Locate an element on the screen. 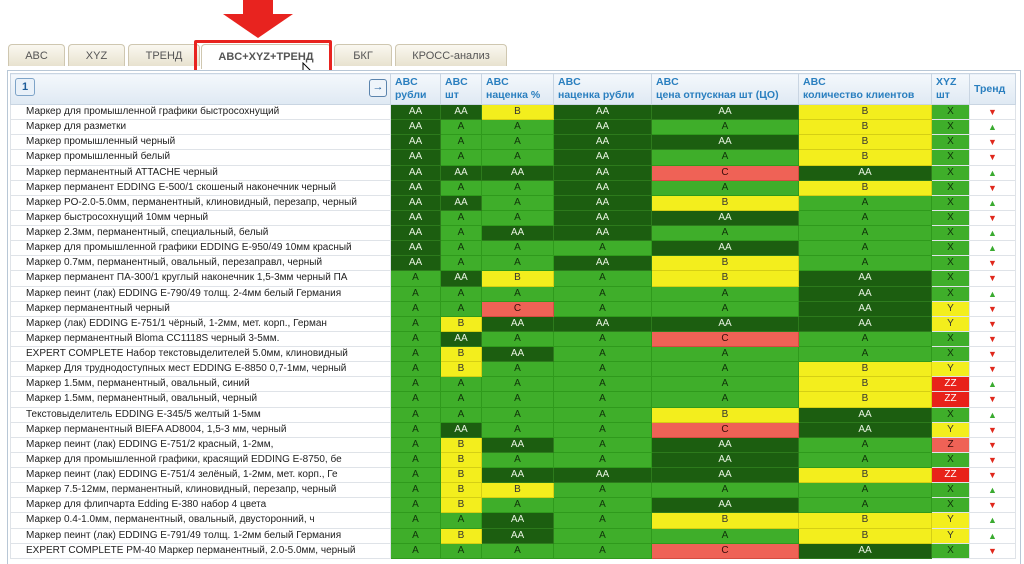 The image size is (1024, 564). col-header-trend: Тренд is located at coordinates (992, 89).